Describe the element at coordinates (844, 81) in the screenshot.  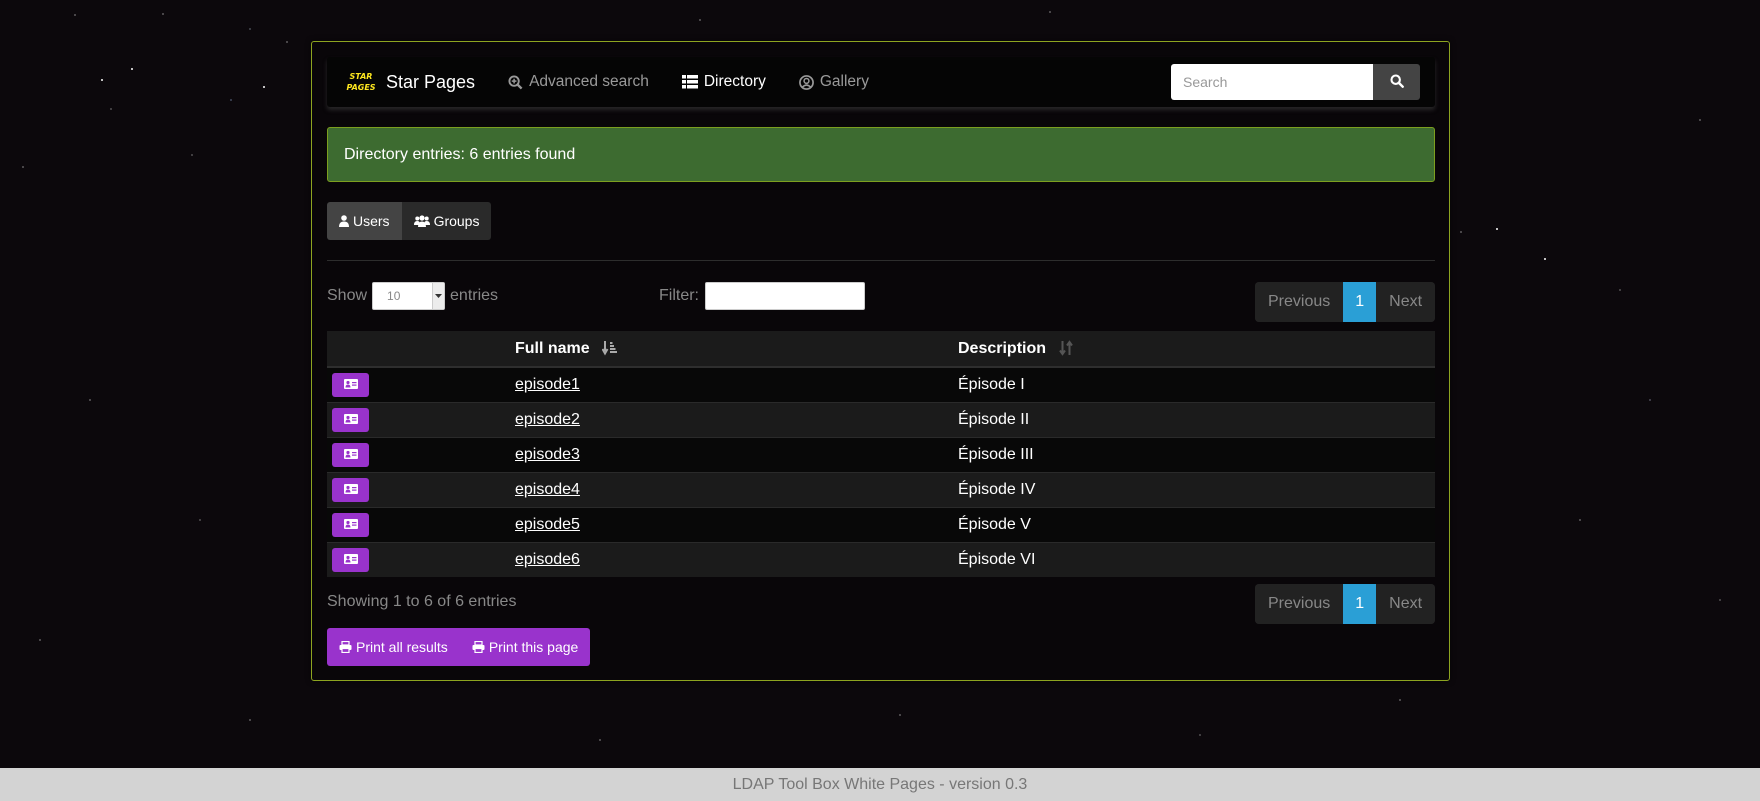
I see `nav-gallery-label: Gallery` at that location.